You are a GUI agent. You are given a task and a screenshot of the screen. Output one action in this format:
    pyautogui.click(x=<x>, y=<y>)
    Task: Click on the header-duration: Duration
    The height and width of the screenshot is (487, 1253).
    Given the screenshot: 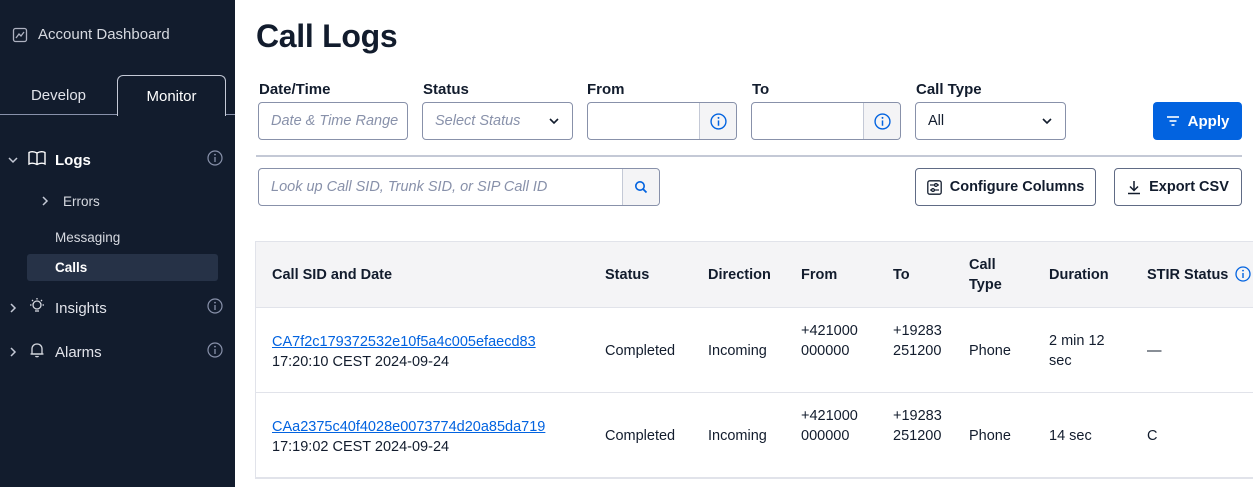 What is the action you would take?
    pyautogui.click(x=1079, y=275)
    